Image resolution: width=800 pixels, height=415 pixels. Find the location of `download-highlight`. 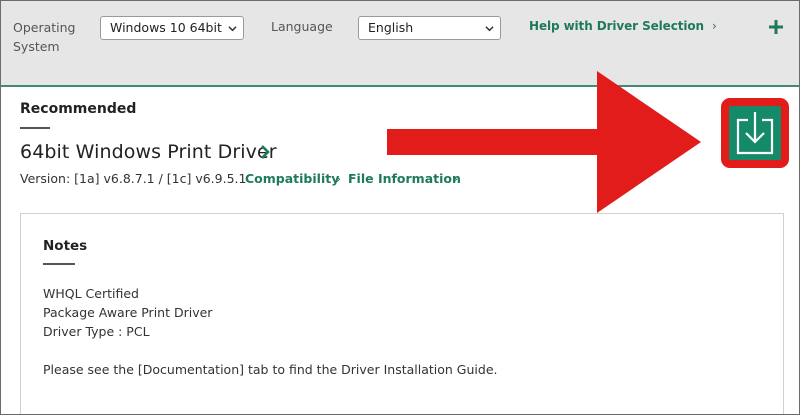

download-highlight is located at coordinates (755, 133).